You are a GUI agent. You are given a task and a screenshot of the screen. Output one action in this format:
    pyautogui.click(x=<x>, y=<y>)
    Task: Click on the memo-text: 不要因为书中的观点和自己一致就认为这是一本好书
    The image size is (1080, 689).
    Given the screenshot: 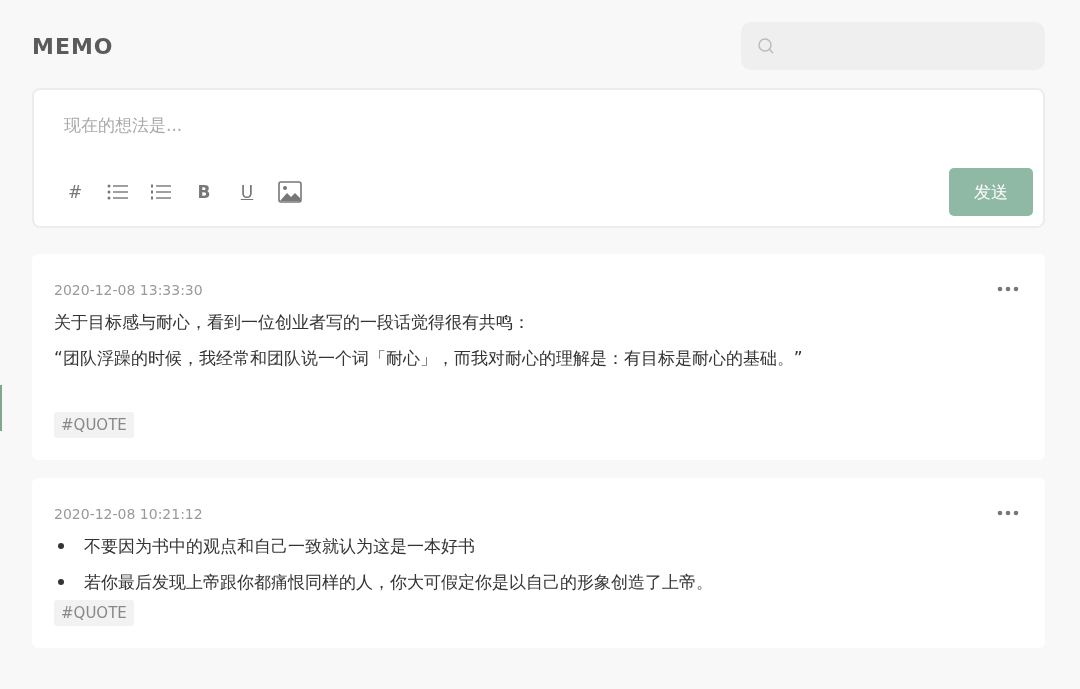 What is the action you would take?
    pyautogui.click(x=279, y=546)
    